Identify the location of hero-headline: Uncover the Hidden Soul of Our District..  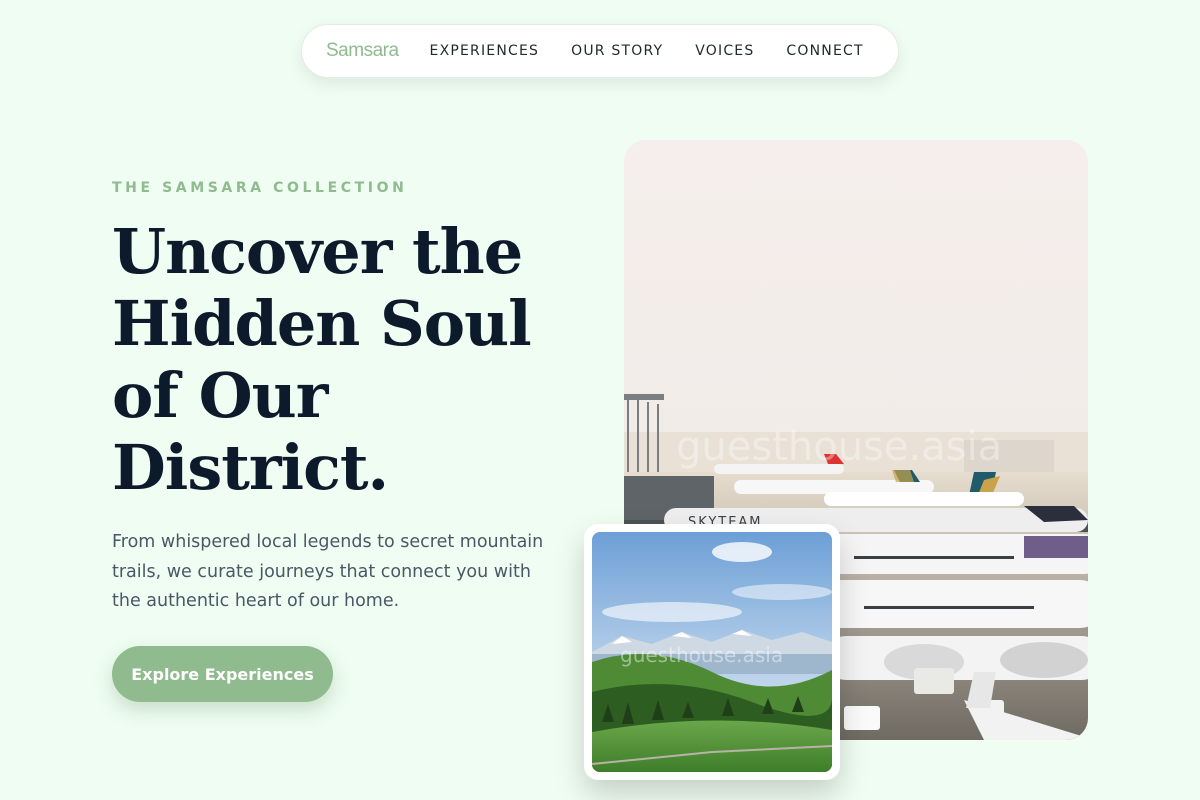
(347, 360).